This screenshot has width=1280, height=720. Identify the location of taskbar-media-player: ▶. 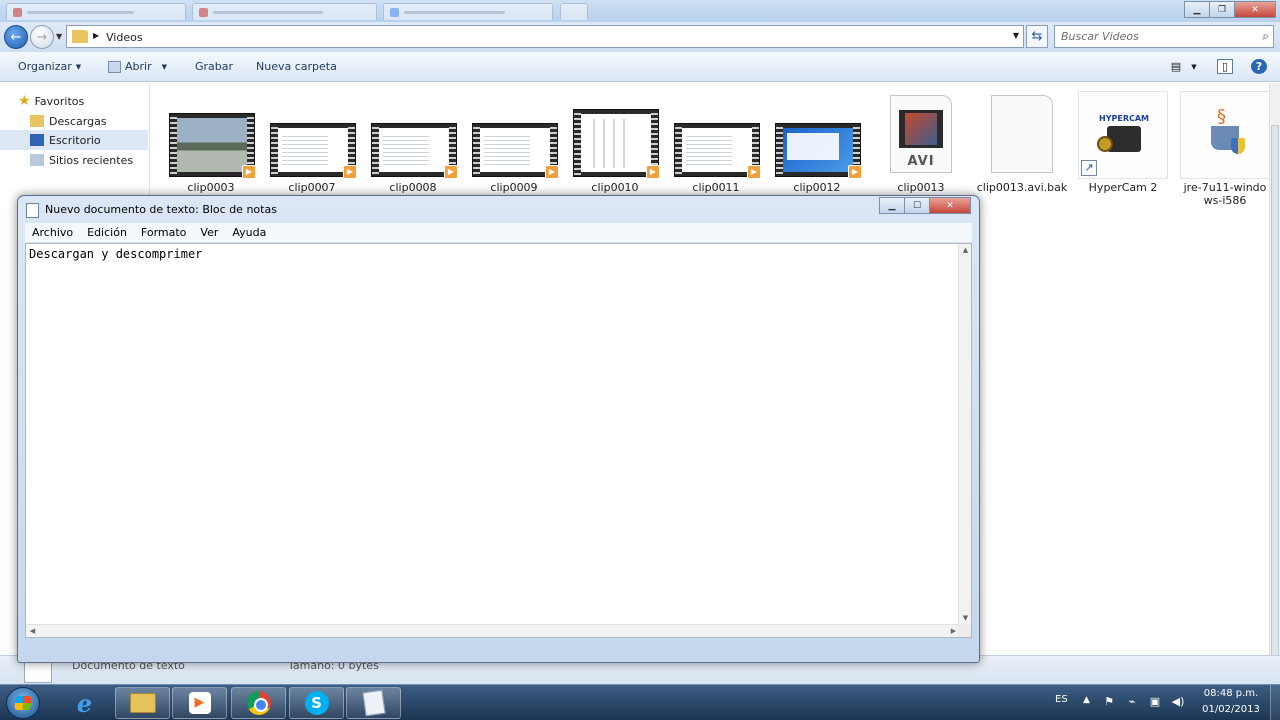
(199, 703).